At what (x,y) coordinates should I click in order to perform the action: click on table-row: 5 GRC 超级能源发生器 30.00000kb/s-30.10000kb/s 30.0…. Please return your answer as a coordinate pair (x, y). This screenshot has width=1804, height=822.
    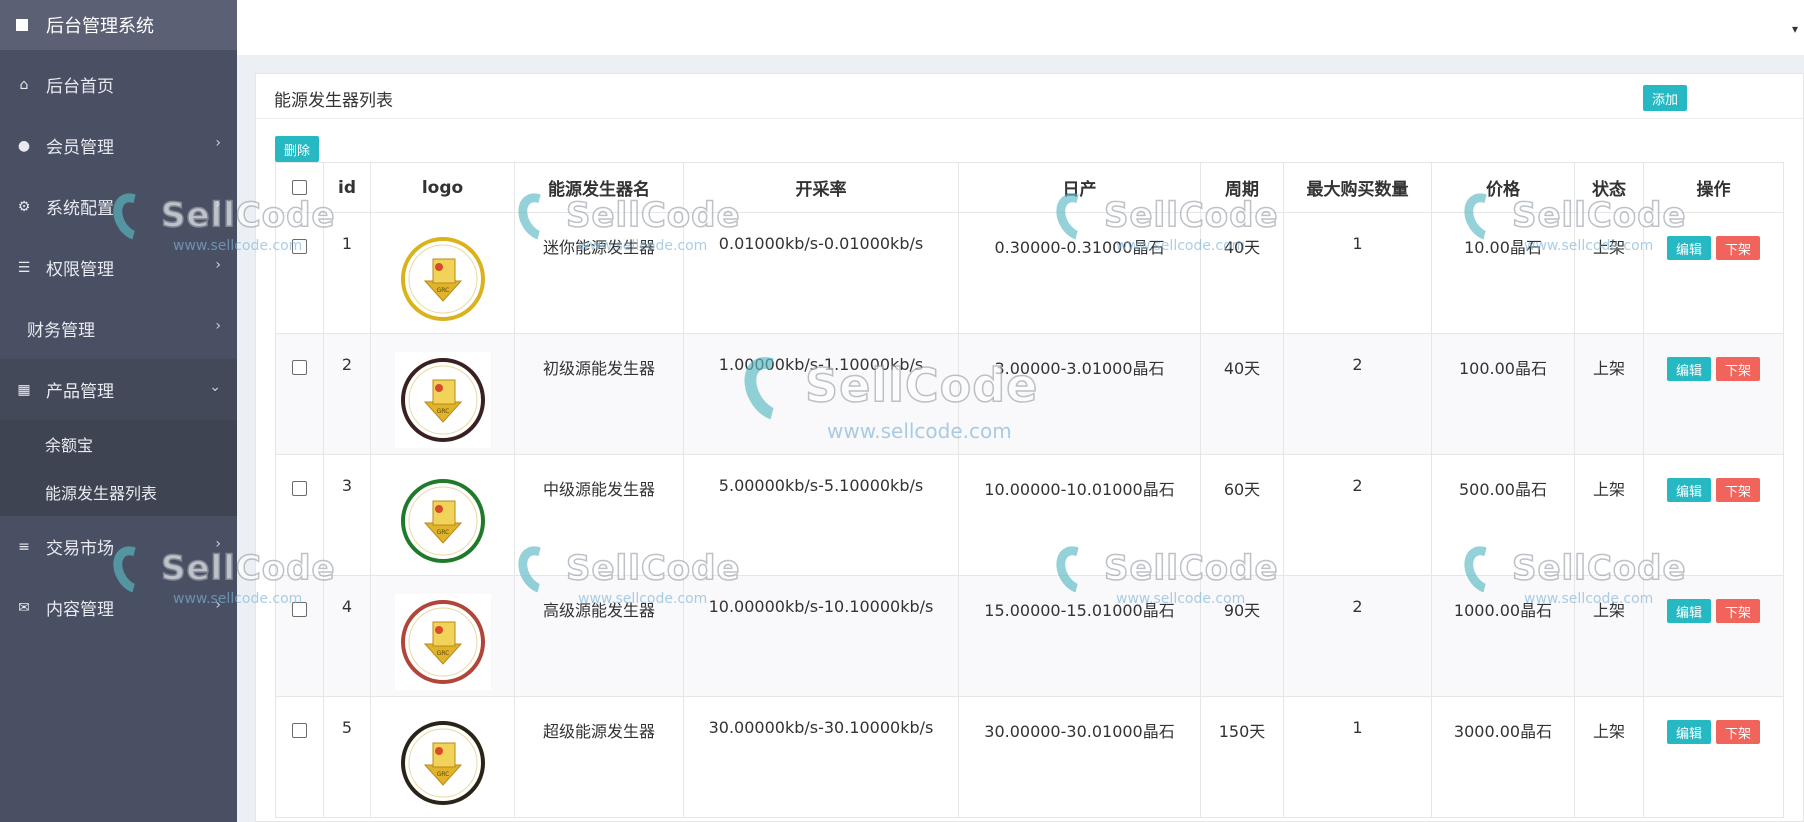
    Looking at the image, I should click on (1029, 757).